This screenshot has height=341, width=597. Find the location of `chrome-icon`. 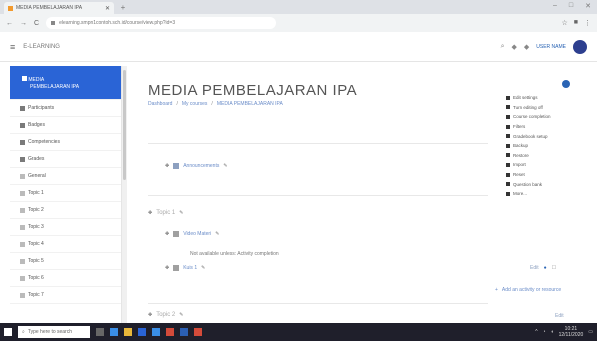

chrome-icon is located at coordinates (170, 332).